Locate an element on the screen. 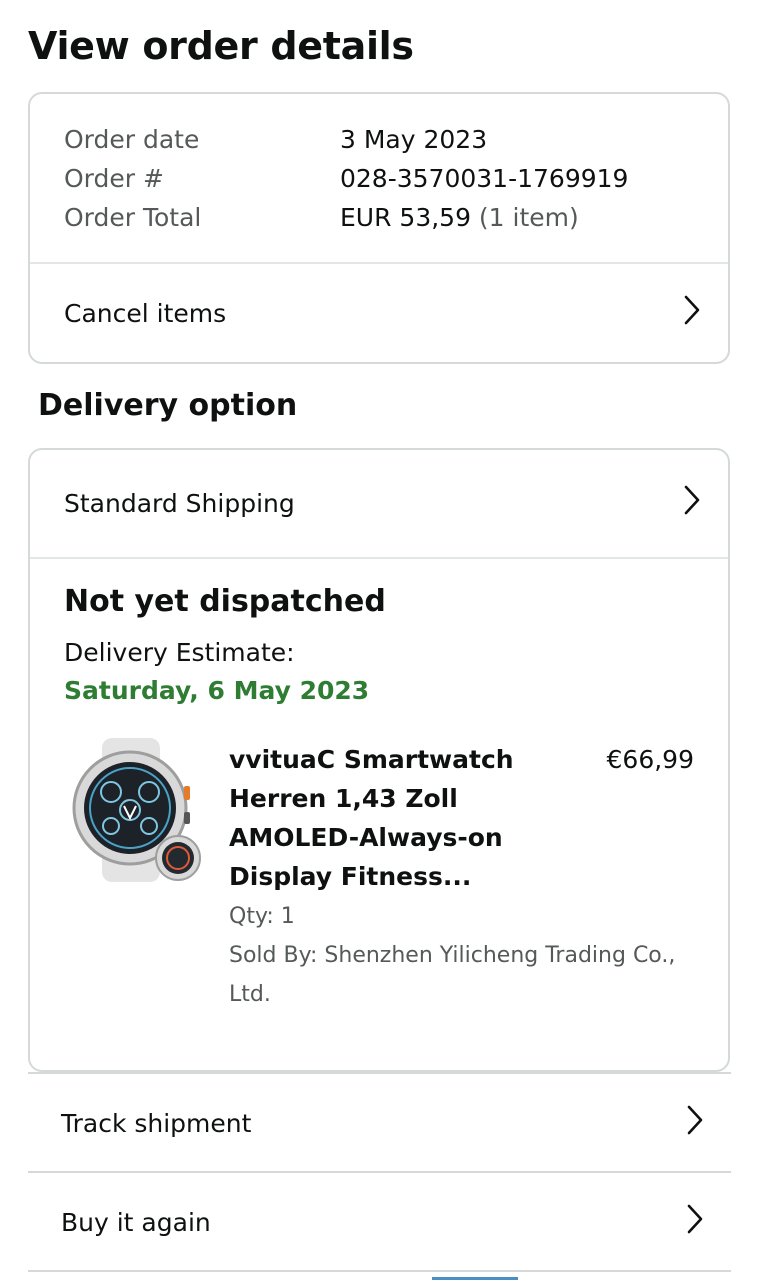 The height and width of the screenshot is (1280, 759). order-item-count: (1 item) is located at coordinates (524, 217).